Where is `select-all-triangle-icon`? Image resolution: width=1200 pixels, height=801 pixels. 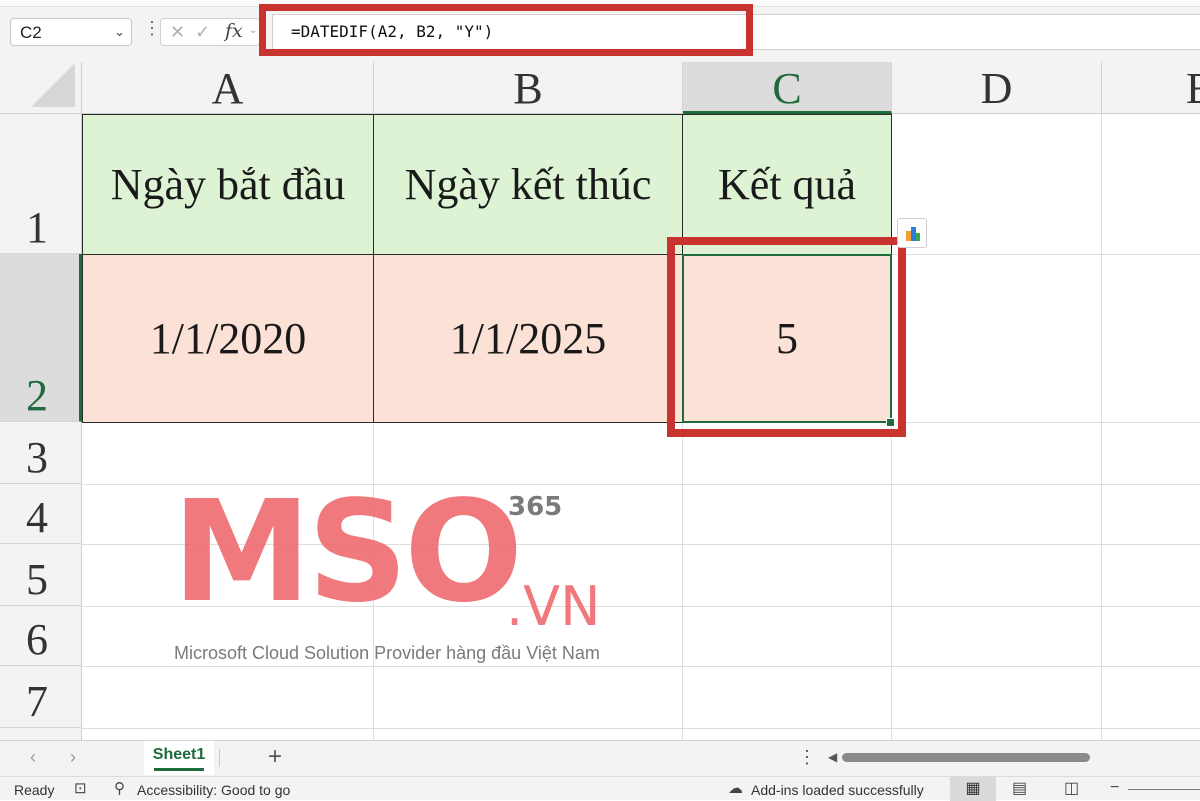
select-all-triangle-icon is located at coordinates (53, 85).